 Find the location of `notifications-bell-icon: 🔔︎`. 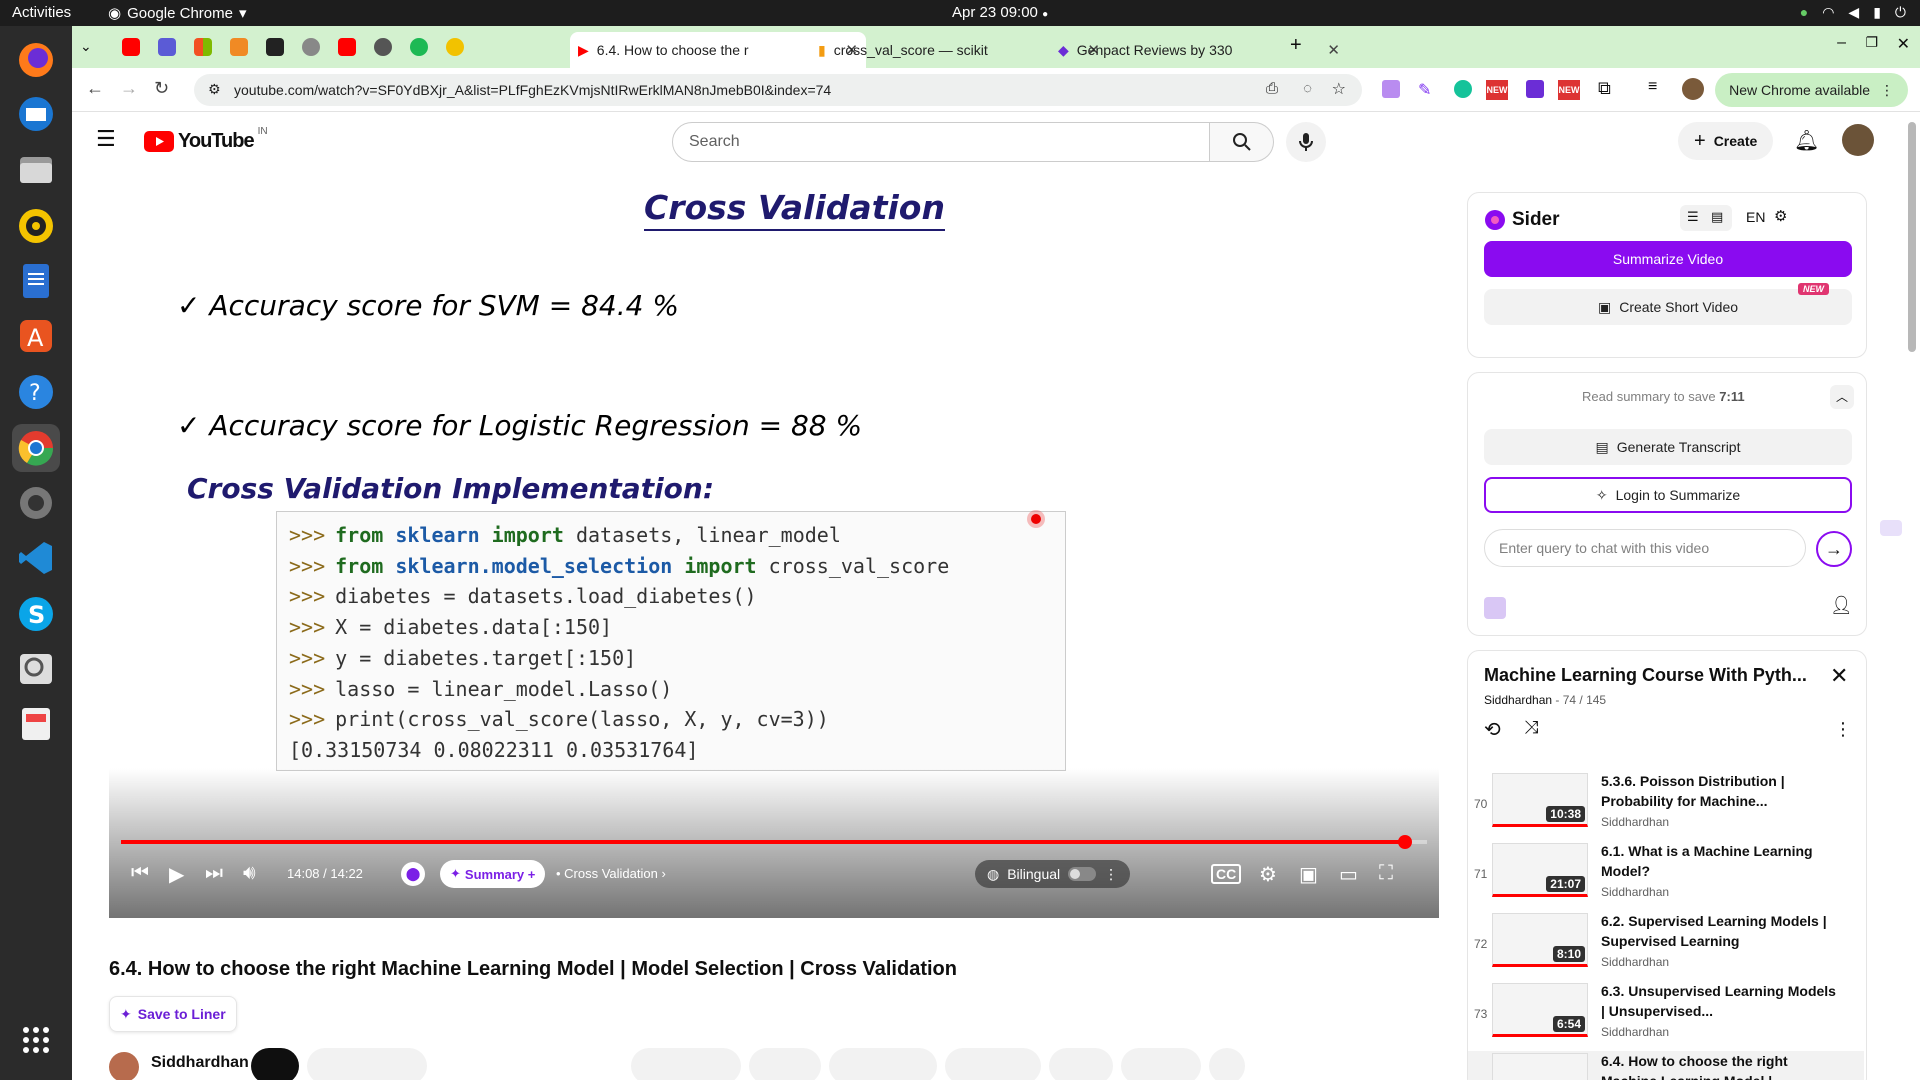

notifications-bell-icon: 🔔︎ is located at coordinates (1806, 140).